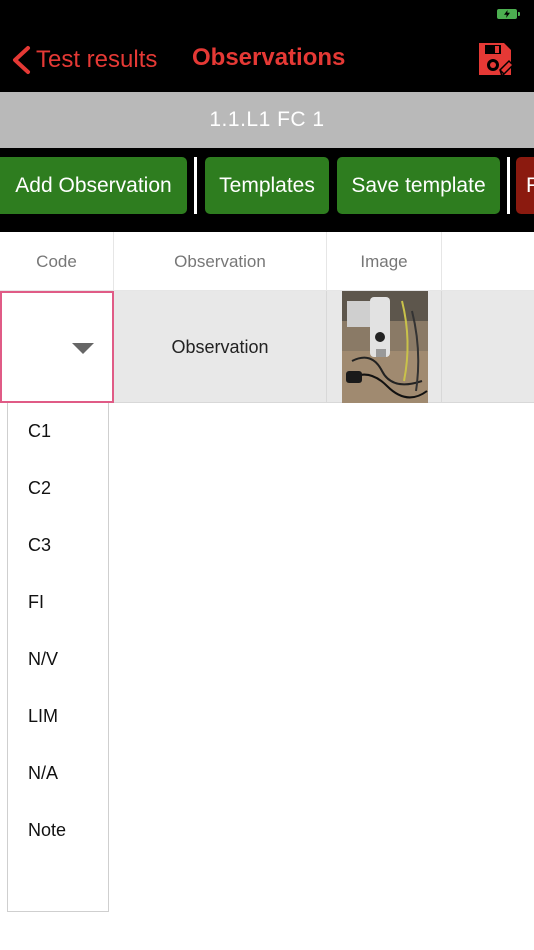 The height and width of the screenshot is (950, 534). I want to click on column-header-image: Image, so click(384, 261).